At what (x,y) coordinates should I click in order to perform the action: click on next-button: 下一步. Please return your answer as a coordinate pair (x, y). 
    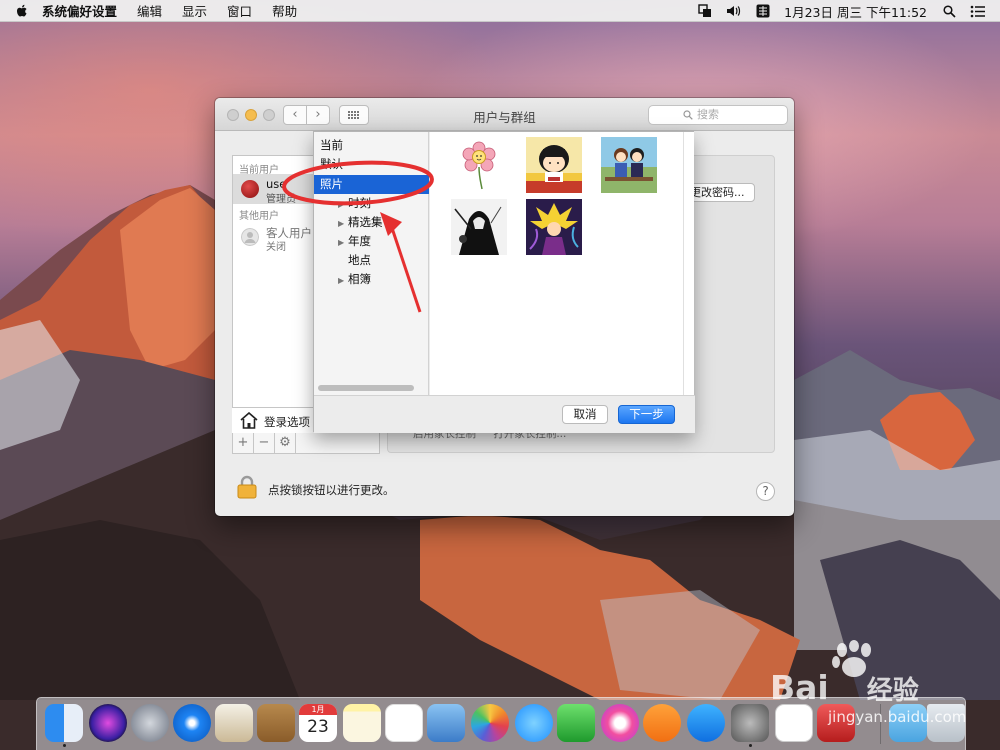
    Looking at the image, I should click on (646, 414).